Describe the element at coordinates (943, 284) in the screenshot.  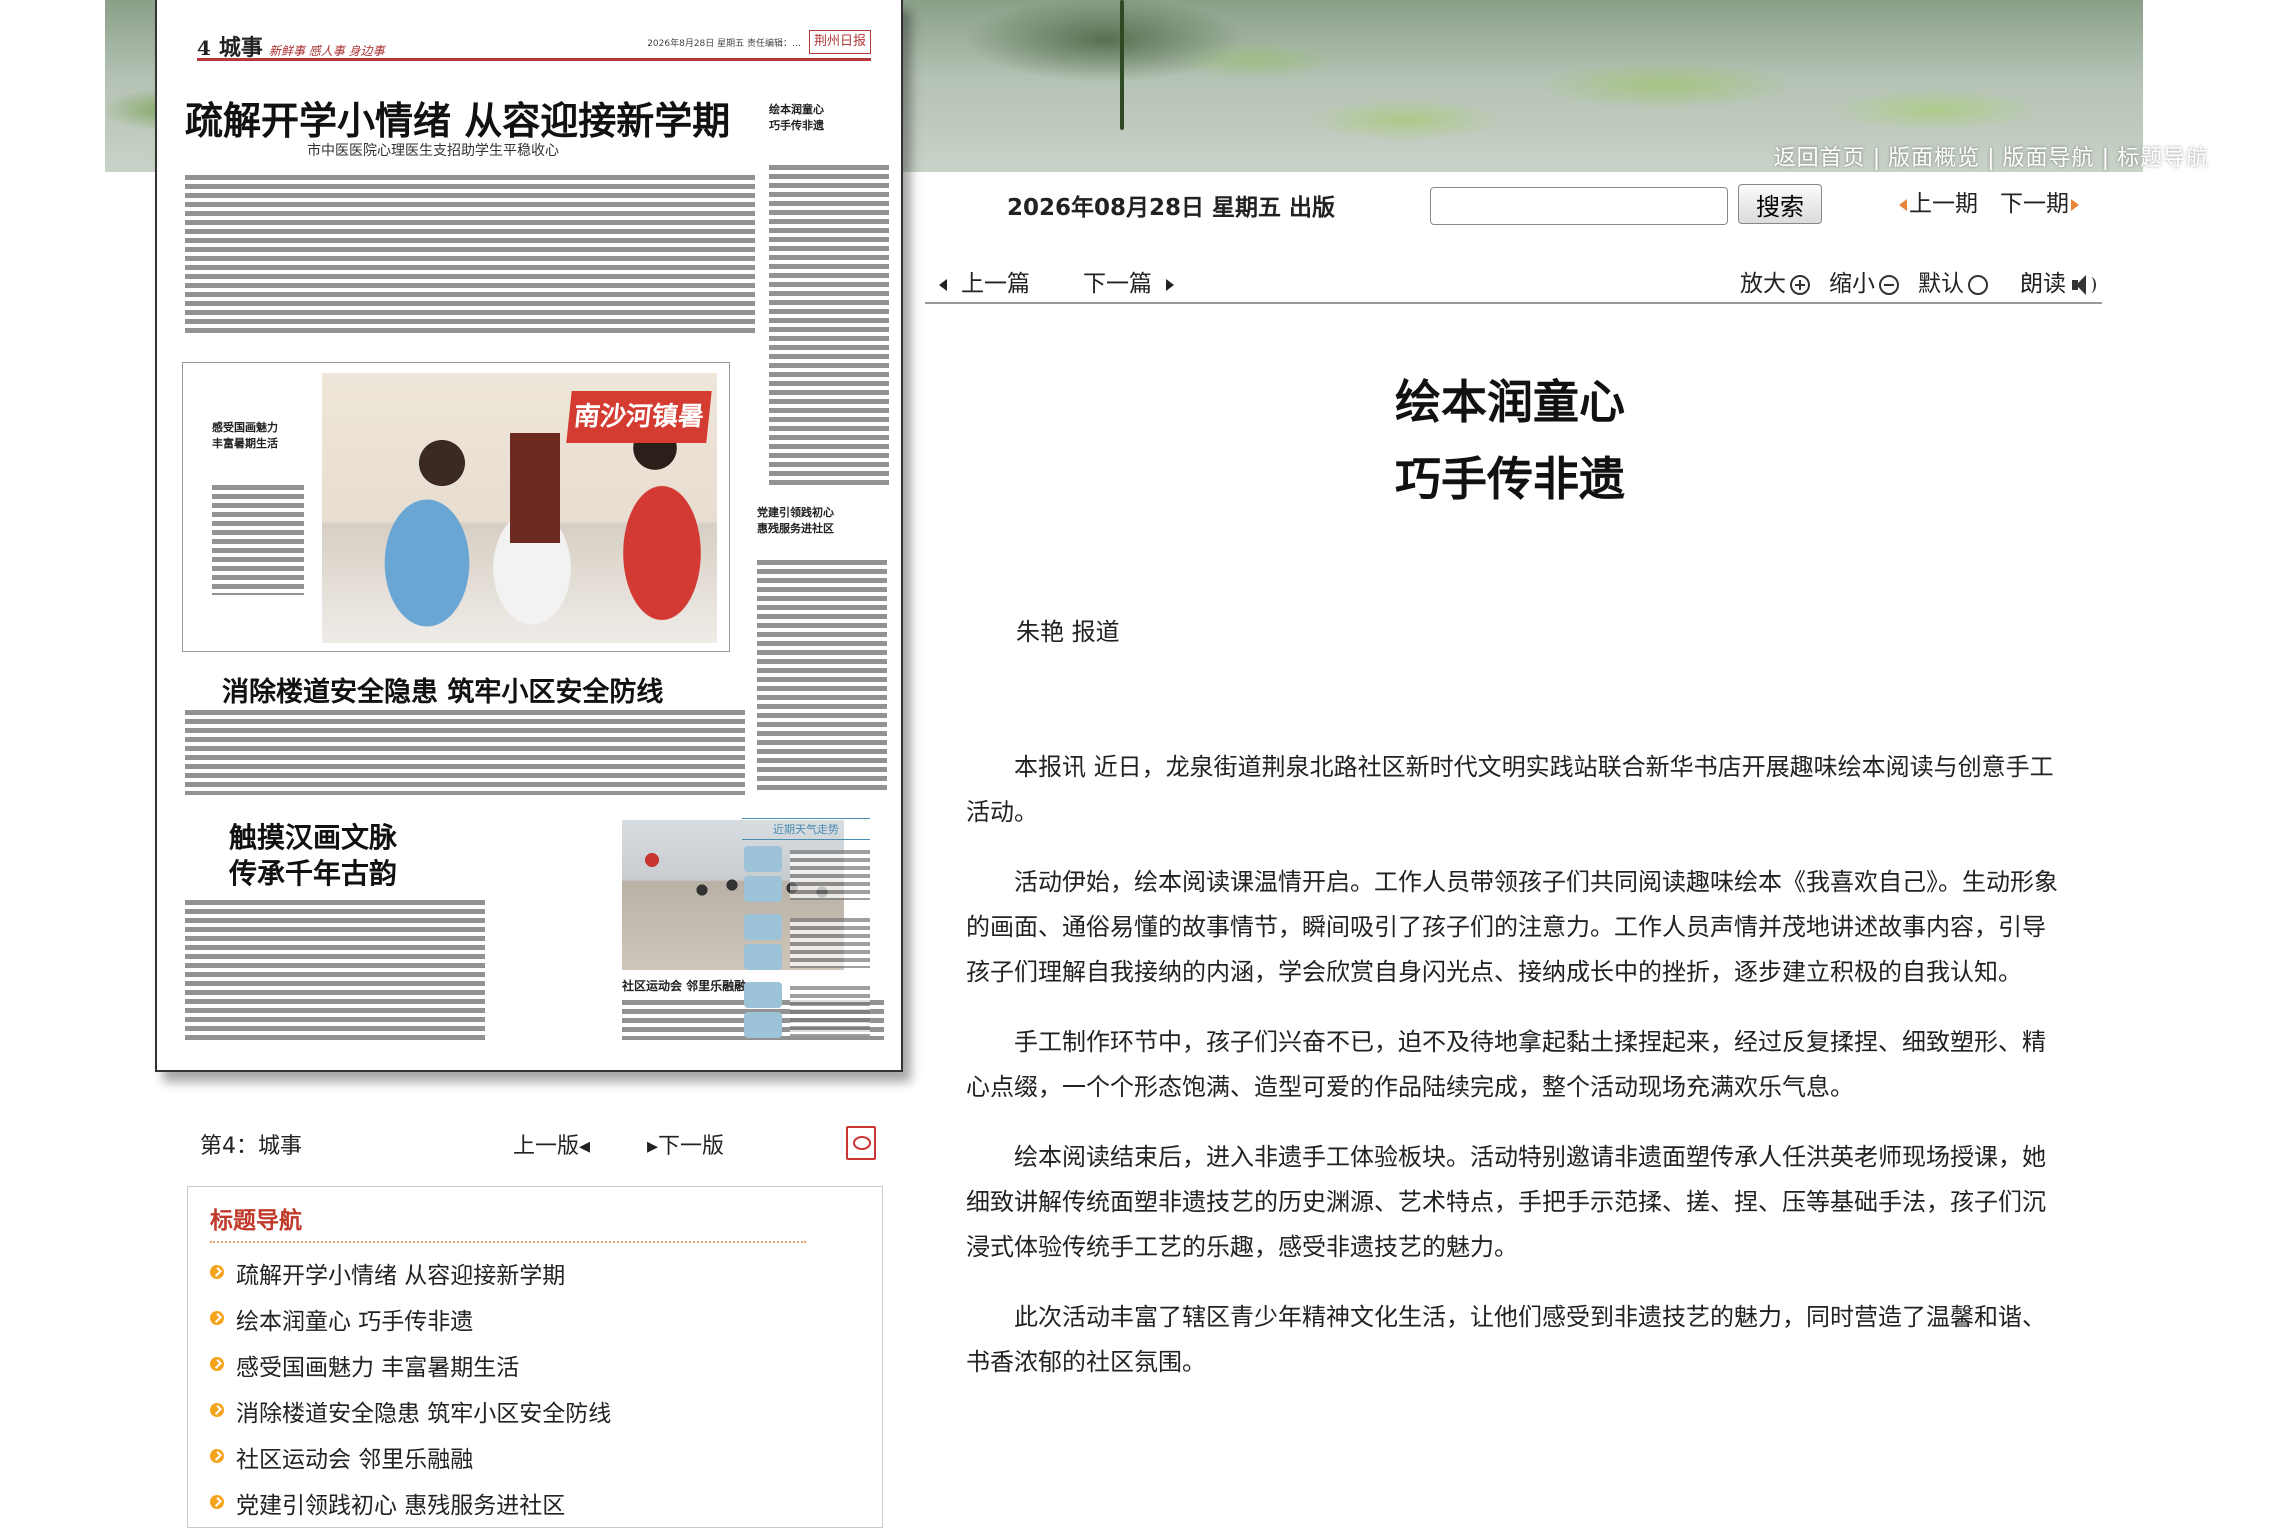
I see `triangle-left-icon` at that location.